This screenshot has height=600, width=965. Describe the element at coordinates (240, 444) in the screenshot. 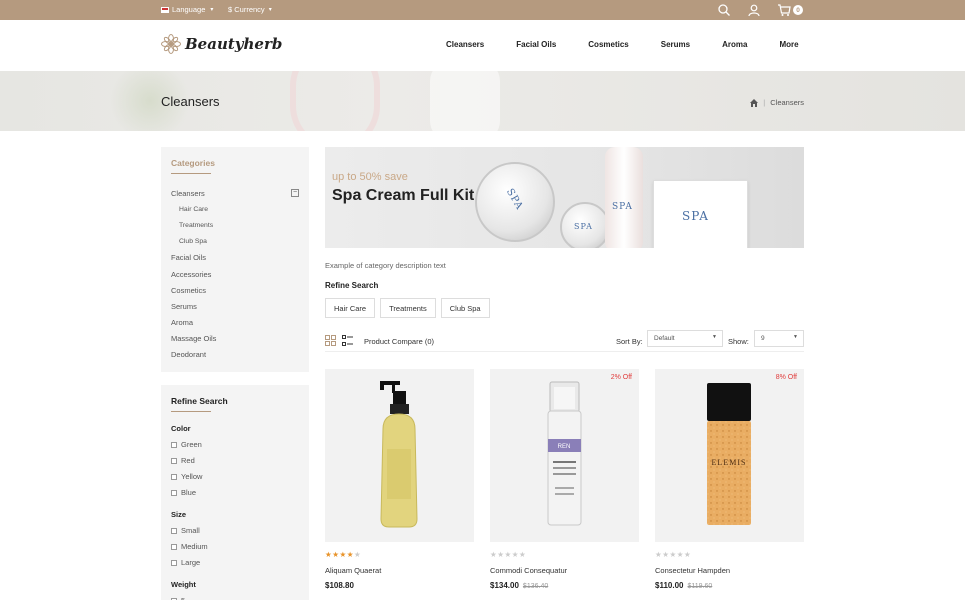

I see `color-filter-option: Green` at that location.